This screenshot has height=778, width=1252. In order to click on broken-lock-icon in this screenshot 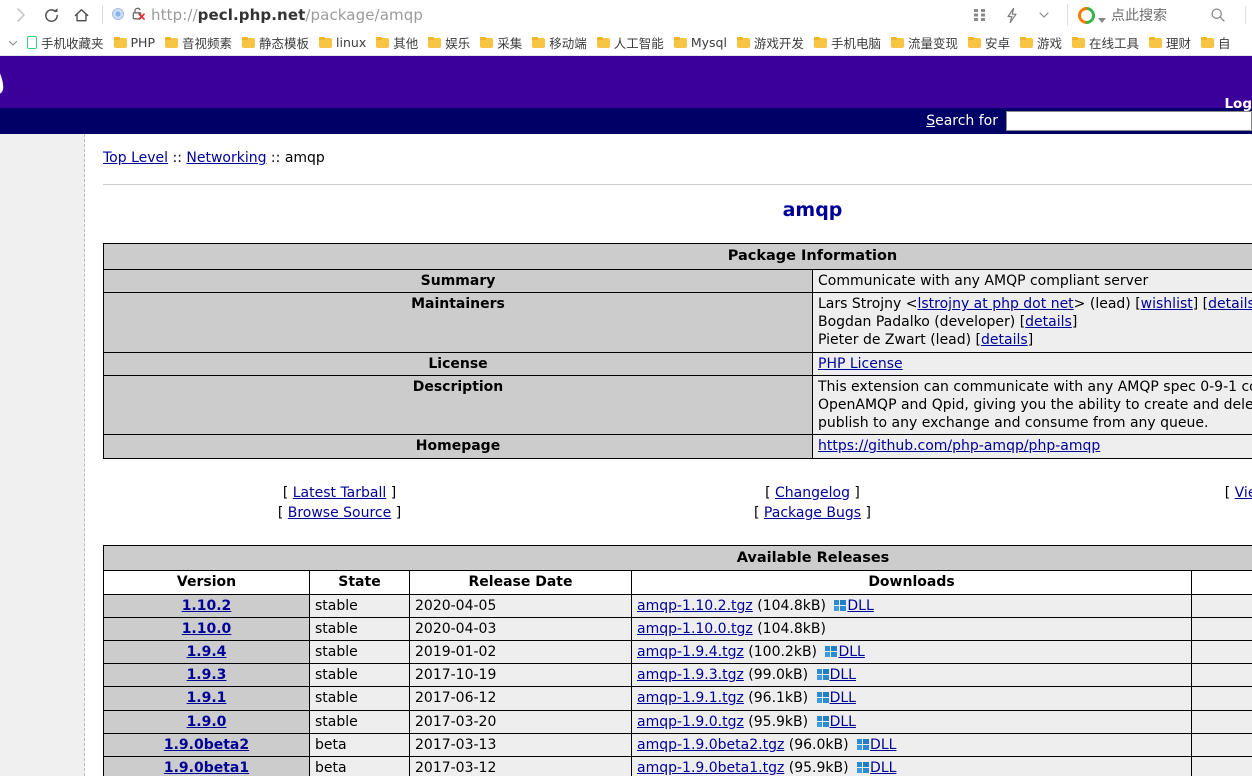, I will do `click(138, 15)`.